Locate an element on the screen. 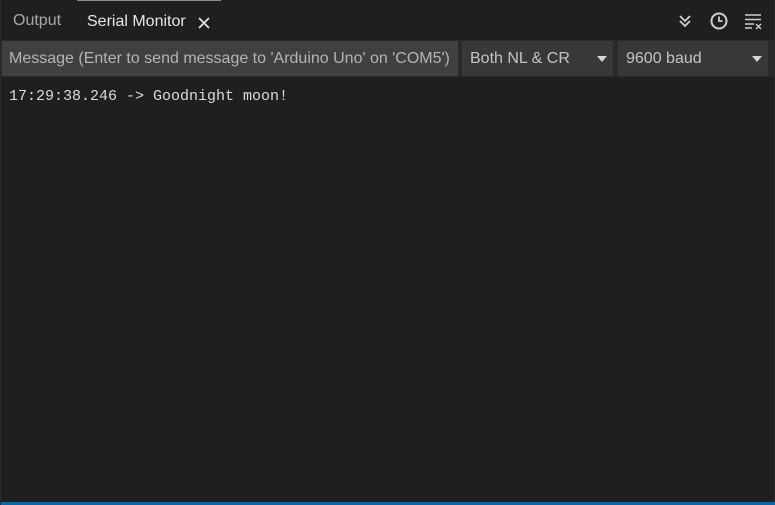 This screenshot has width=775, height=505. tab-output: Output is located at coordinates (37, 20).